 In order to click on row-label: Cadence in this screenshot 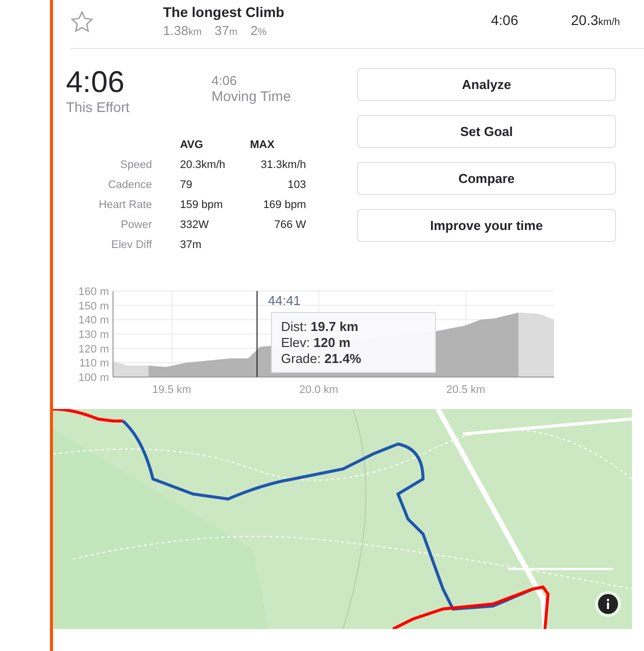, I will do `click(129, 185)`.